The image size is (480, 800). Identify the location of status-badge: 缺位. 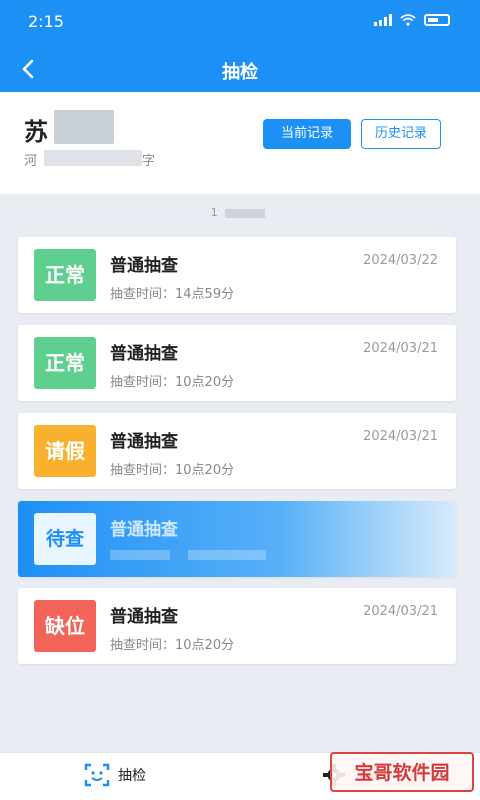
(65, 626).